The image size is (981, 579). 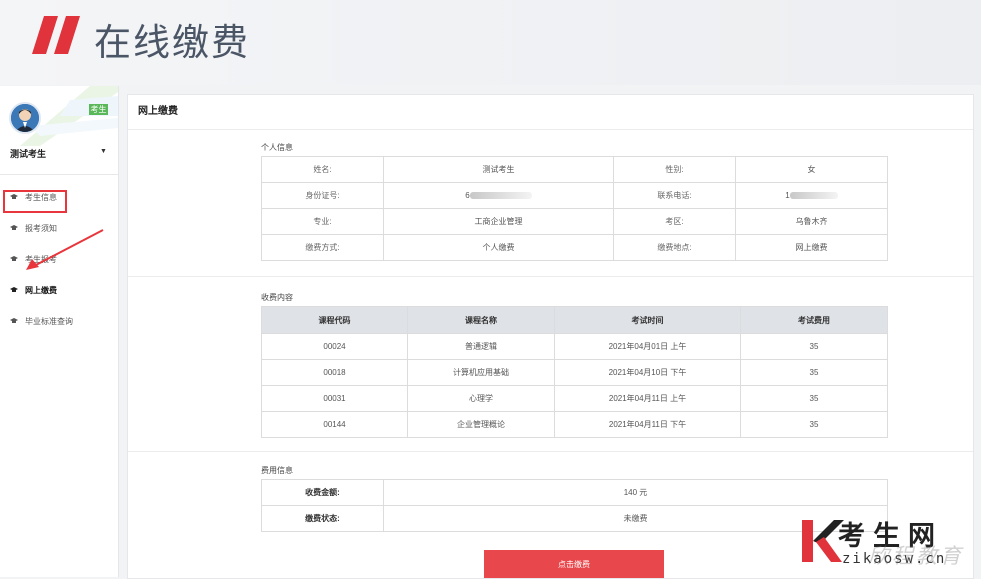 What do you see at coordinates (811, 247) in the screenshot?
I see `field-value: 网上缴费` at bounding box center [811, 247].